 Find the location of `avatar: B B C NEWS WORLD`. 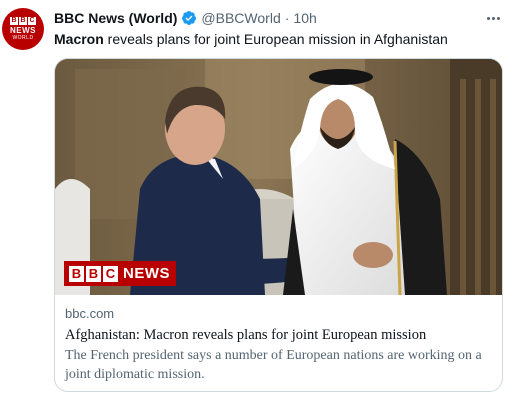

avatar: B B C NEWS WORLD is located at coordinates (23, 29).